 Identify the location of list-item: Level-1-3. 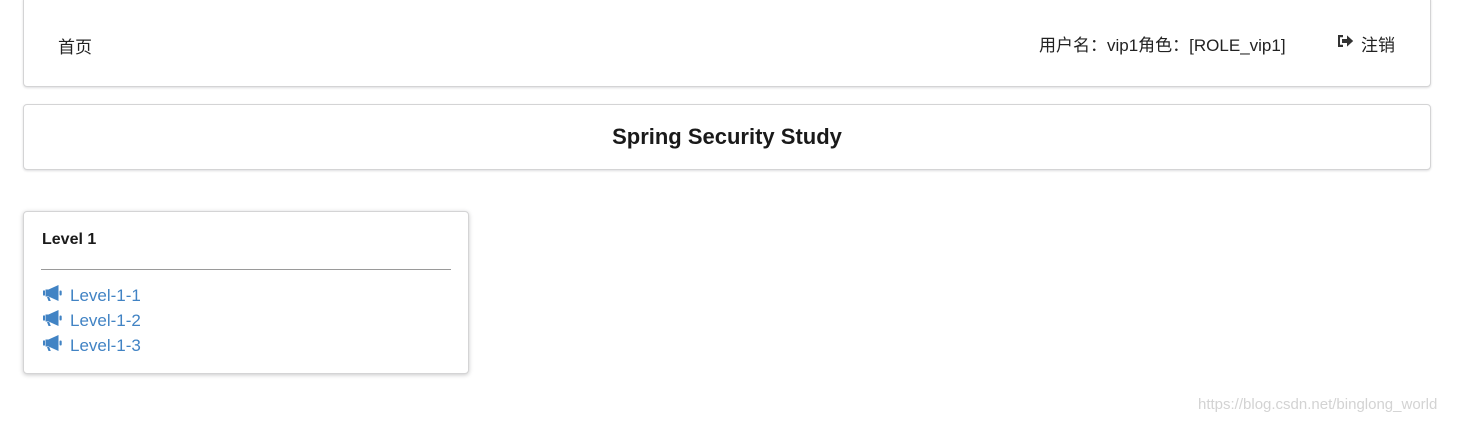
(91, 345).